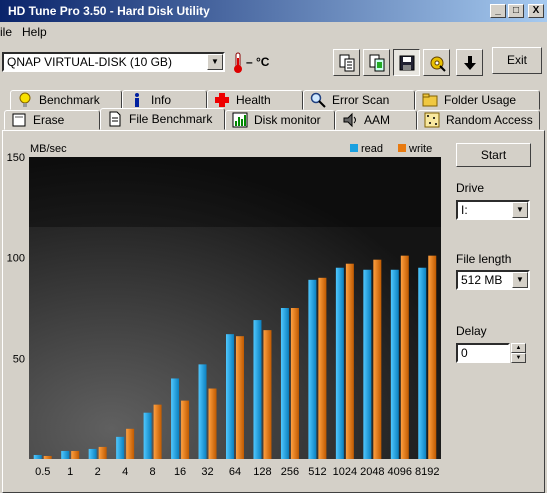 The width and height of the screenshot is (547, 493). What do you see at coordinates (273, 31) in the screenshot?
I see `menu-bar: ile Help` at bounding box center [273, 31].